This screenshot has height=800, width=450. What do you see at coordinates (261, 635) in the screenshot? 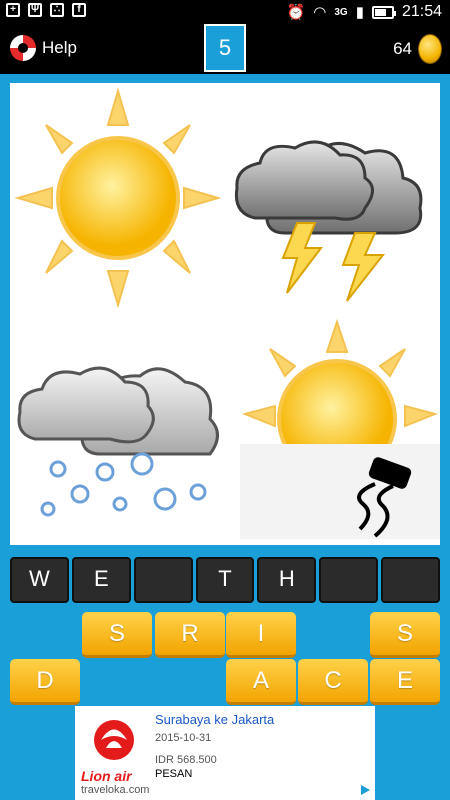
I see `letter-tile: I` at bounding box center [261, 635].